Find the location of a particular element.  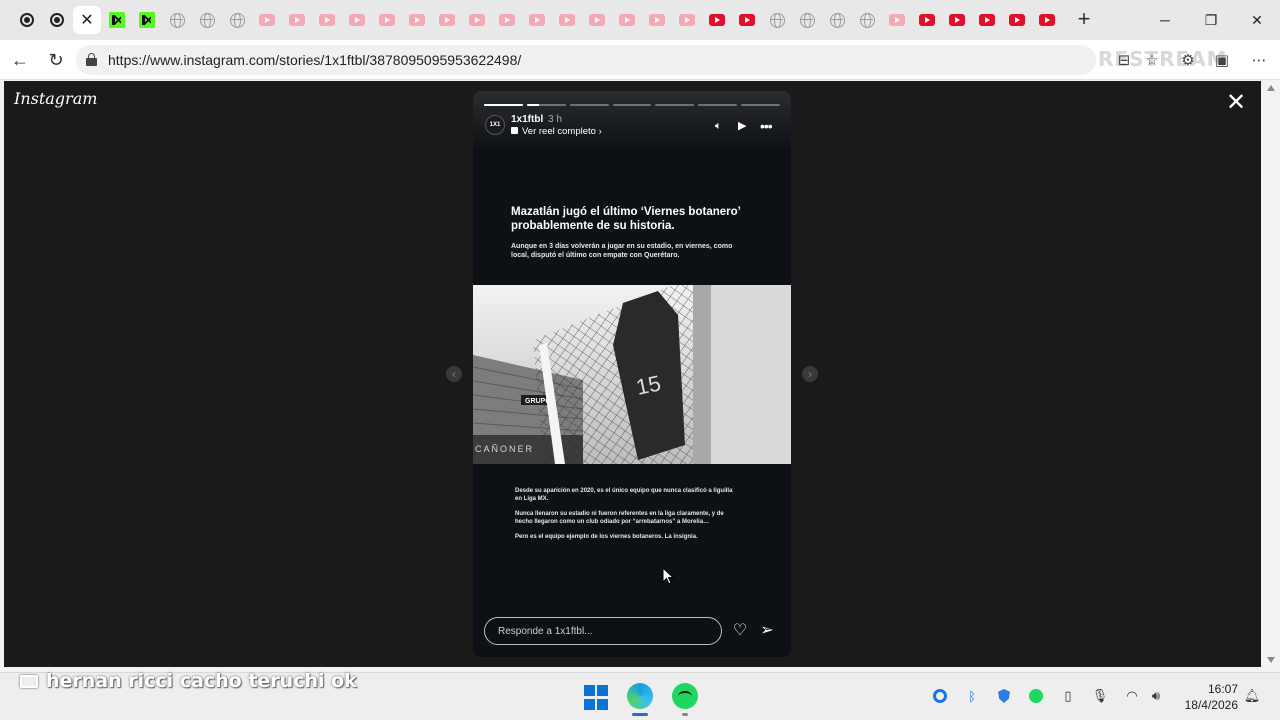

minimize-button: ─ is located at coordinates (1165, 20).